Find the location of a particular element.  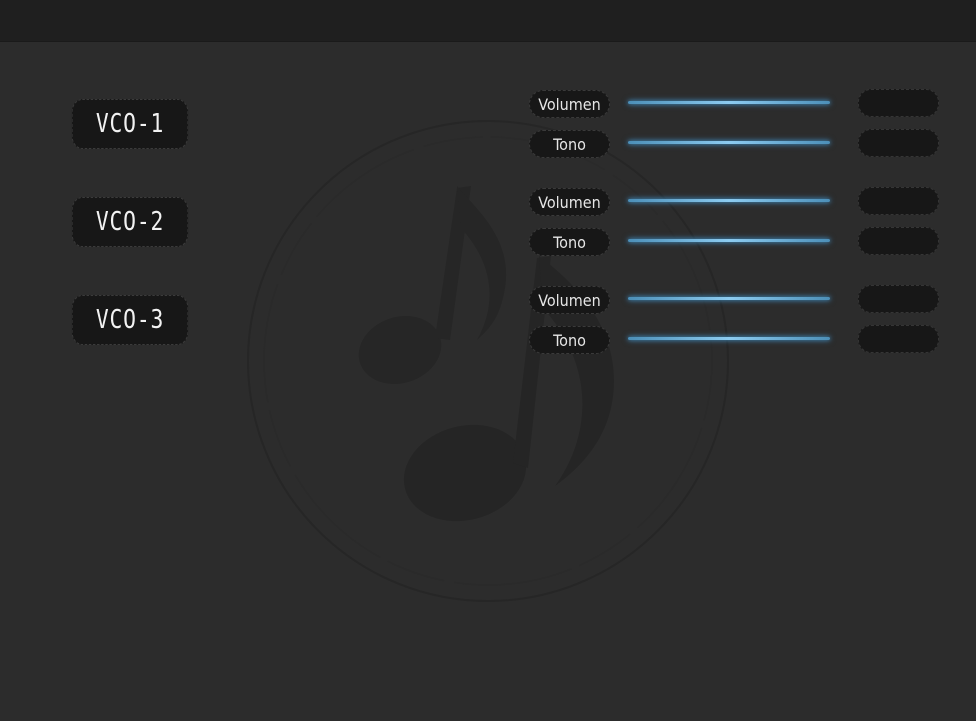

vco-1-tone-value is located at coordinates (898, 143).